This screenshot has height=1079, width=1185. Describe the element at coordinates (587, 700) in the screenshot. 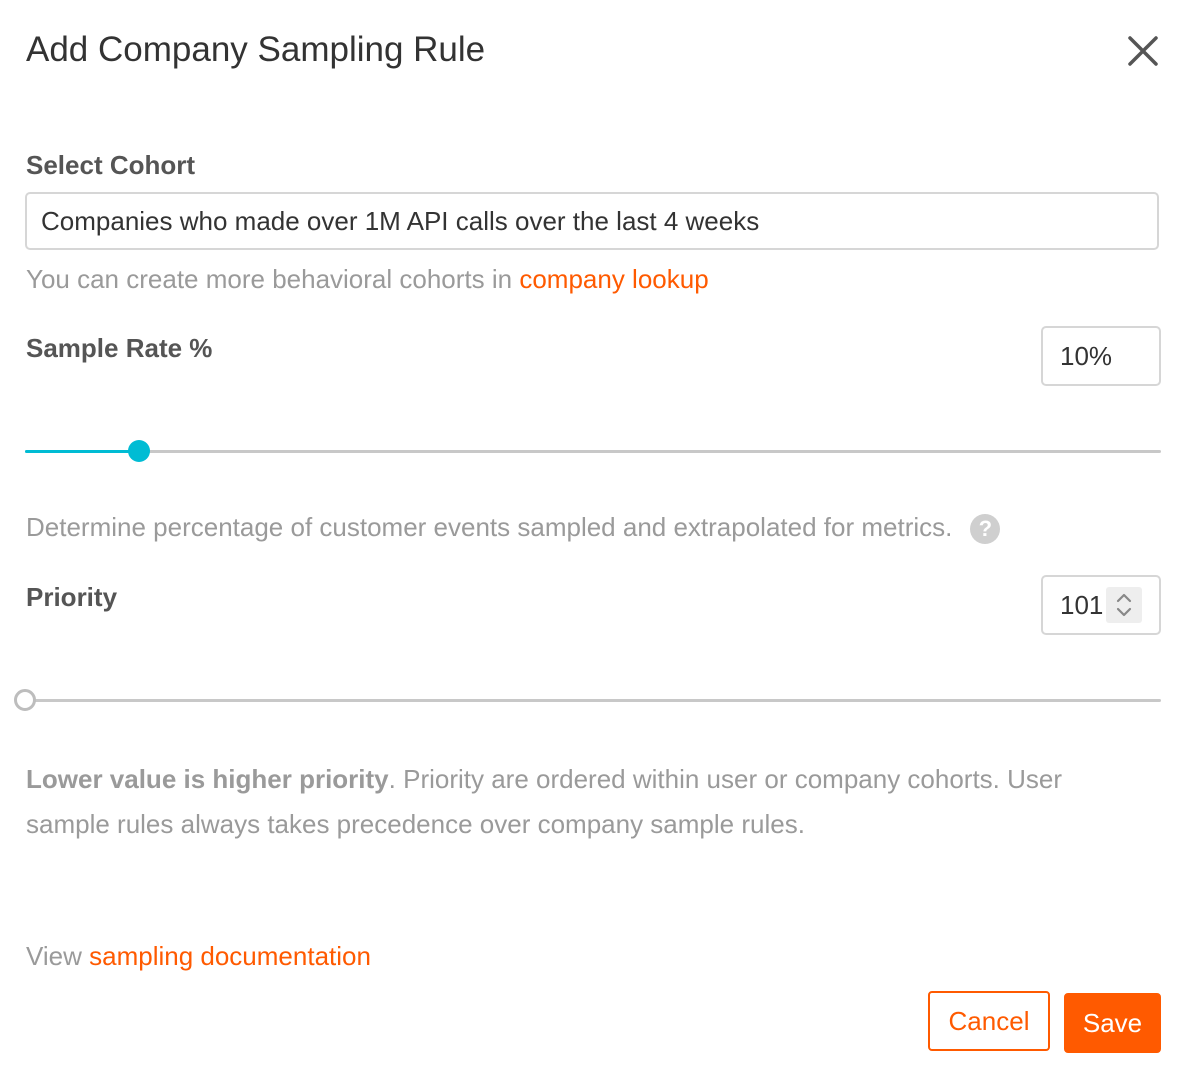

I see `priority-slider` at that location.